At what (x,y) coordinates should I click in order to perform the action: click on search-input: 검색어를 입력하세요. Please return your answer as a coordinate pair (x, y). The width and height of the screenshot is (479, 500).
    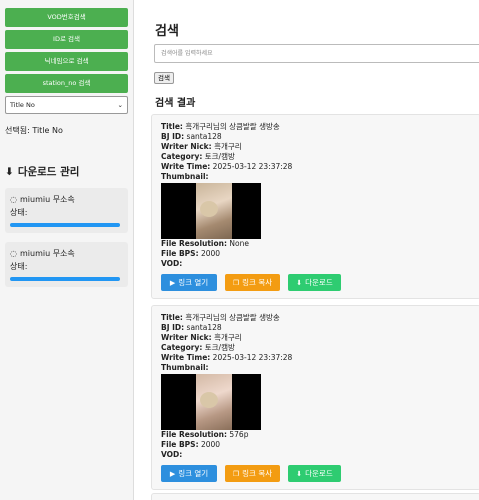
    Looking at the image, I should click on (316, 53).